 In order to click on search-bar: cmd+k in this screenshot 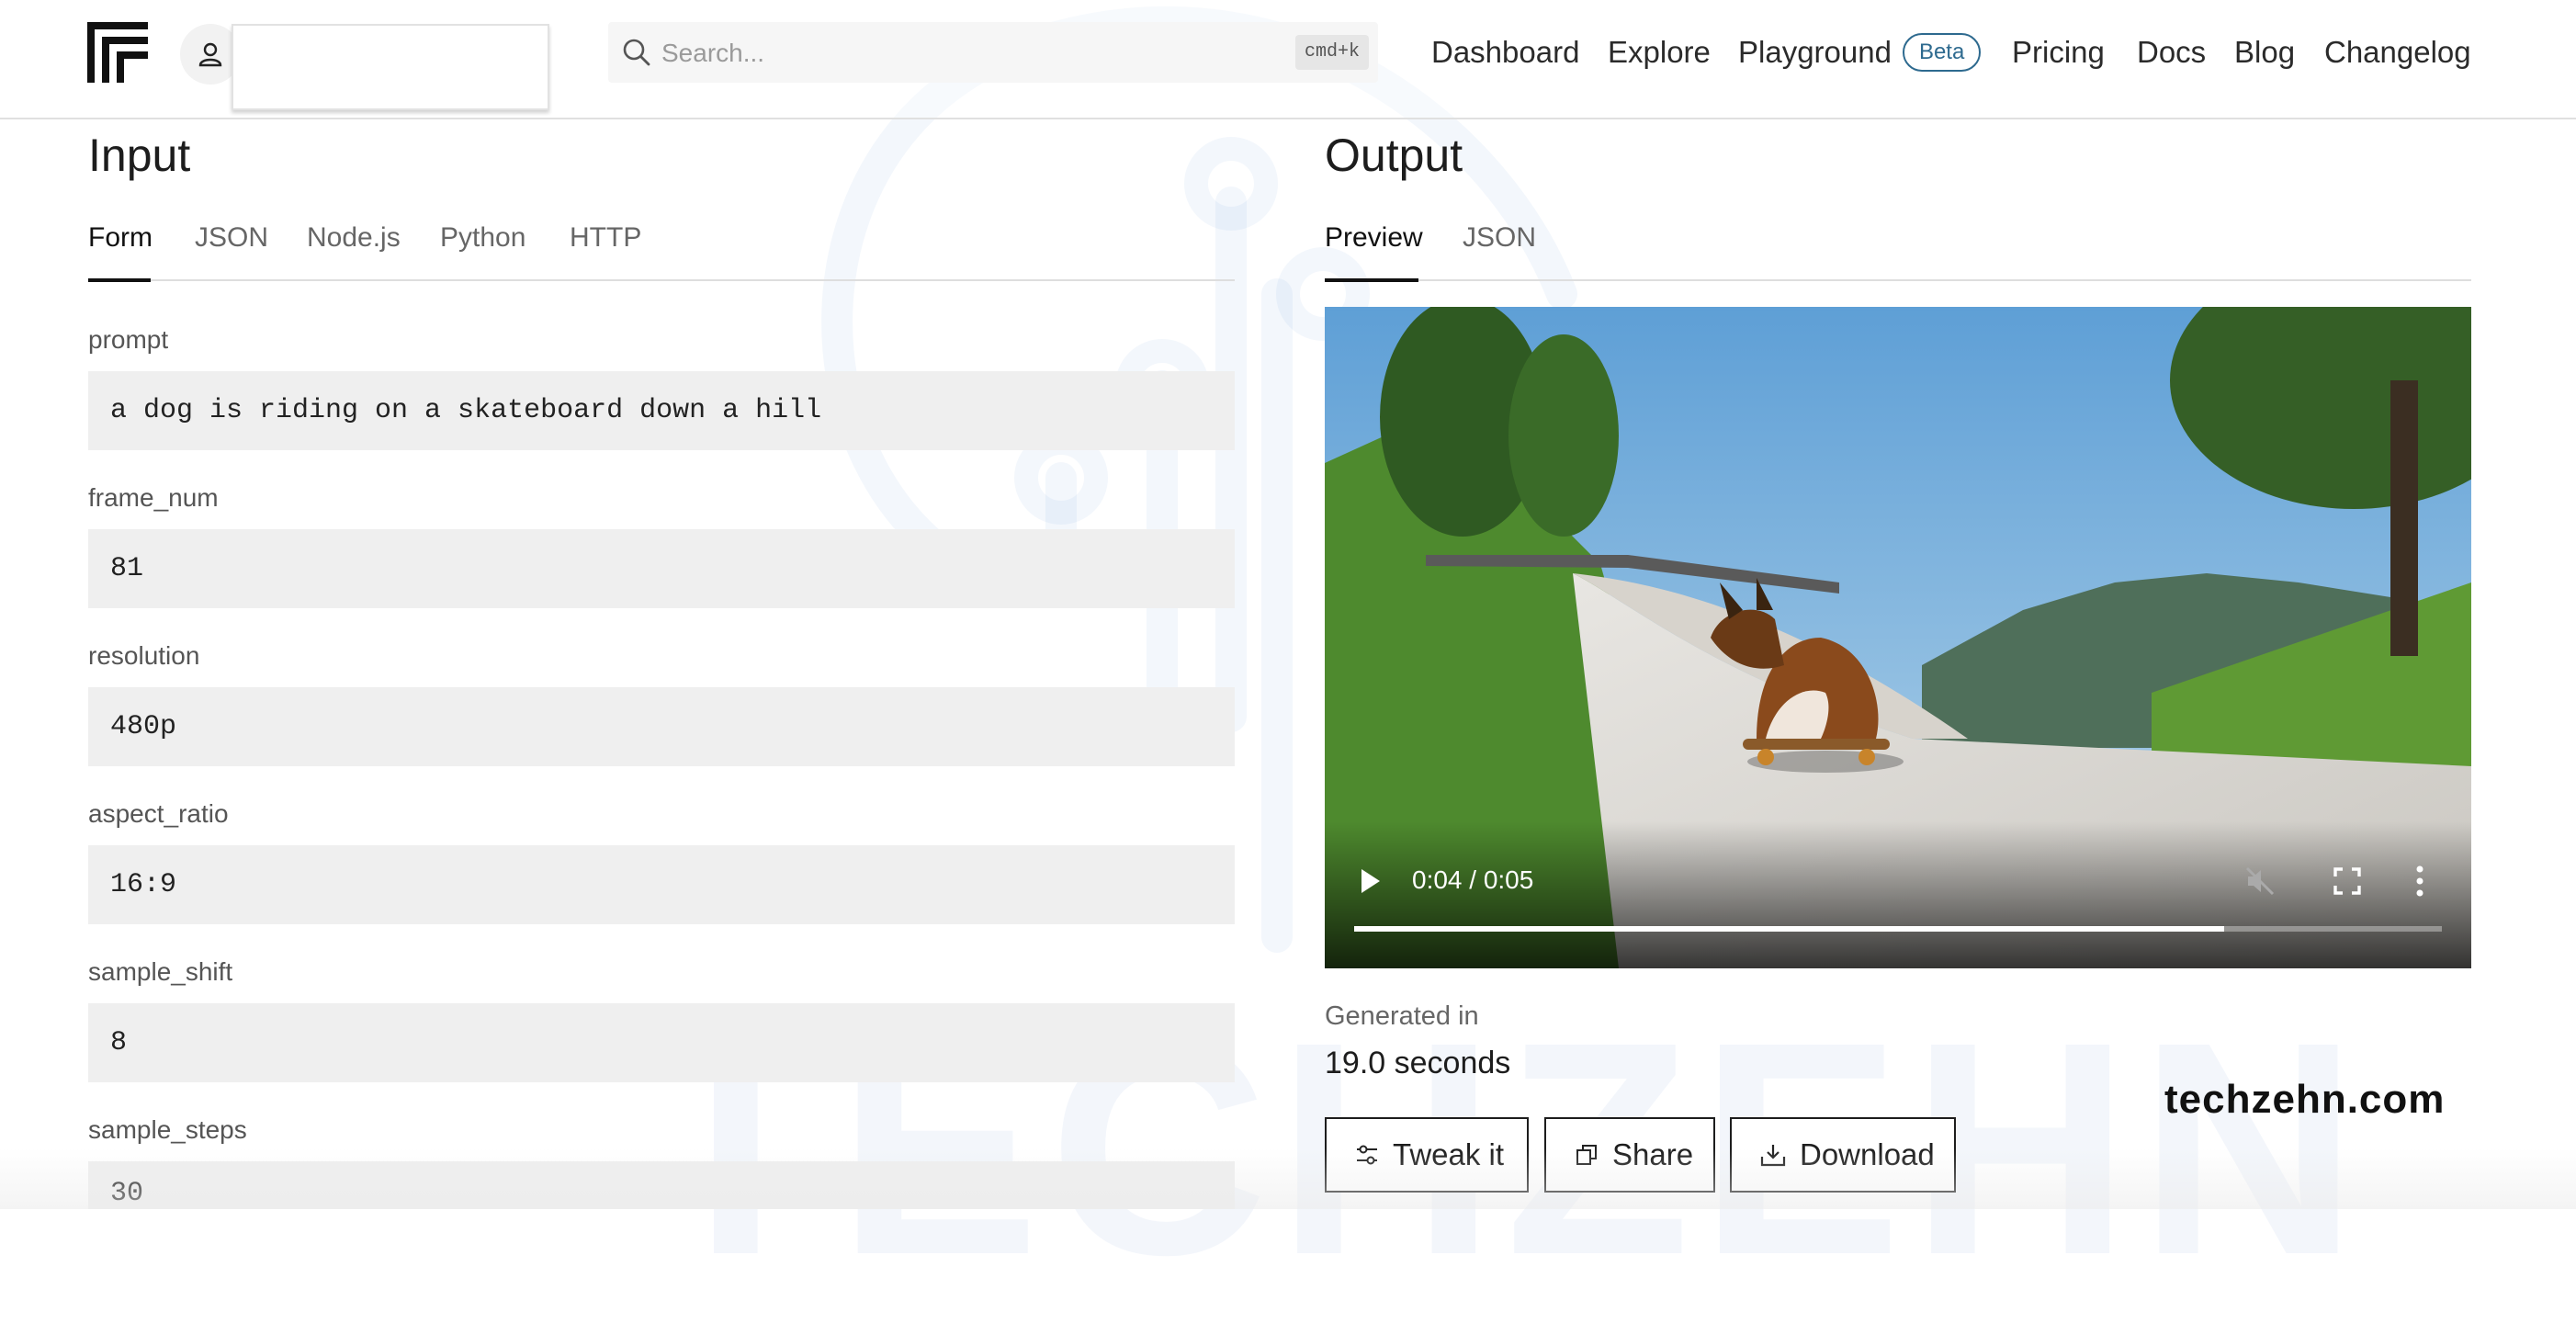, I will do `click(993, 53)`.